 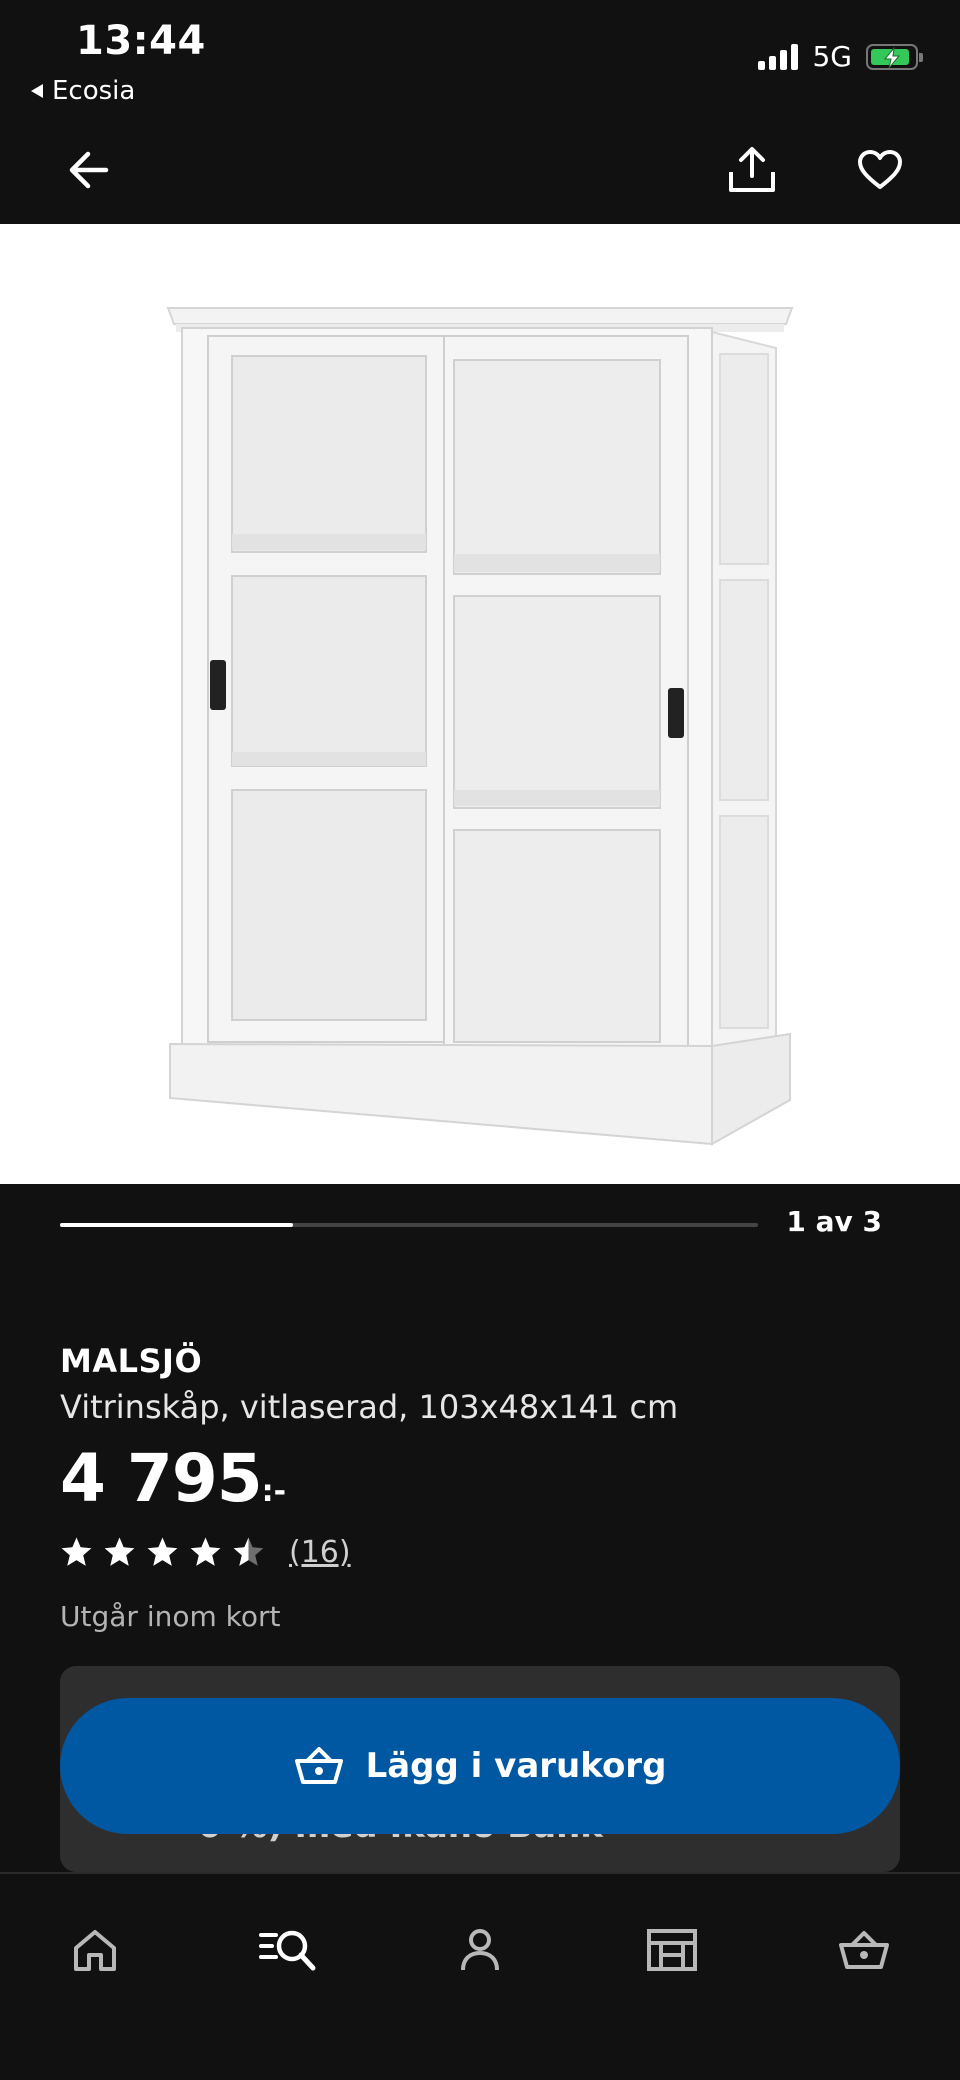 I want to click on arrow-left-icon, so click(x=89, y=170).